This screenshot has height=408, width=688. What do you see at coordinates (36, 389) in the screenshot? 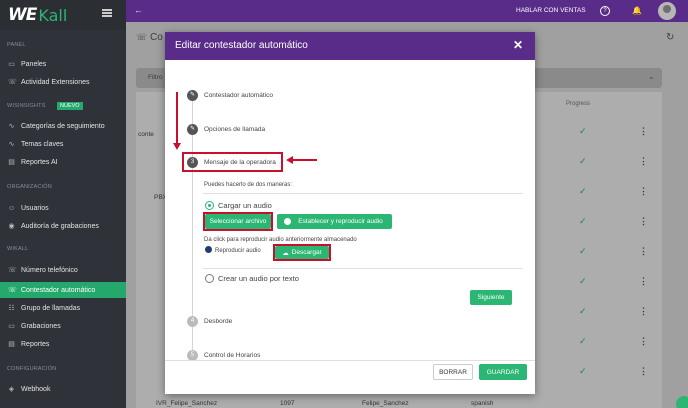
I see `sidebar-item-label: Webhook` at bounding box center [36, 389].